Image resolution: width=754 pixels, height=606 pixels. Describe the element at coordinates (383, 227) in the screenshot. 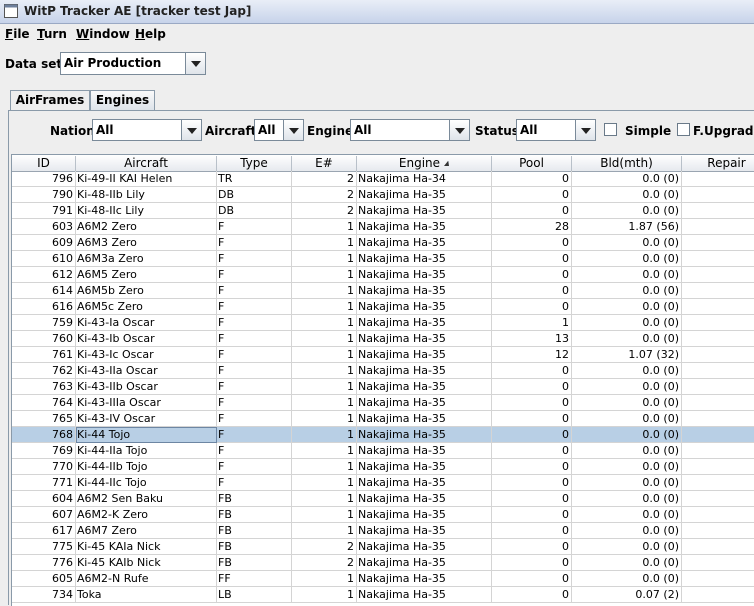

I see `table-row: 603 A6M2 Zero F 1 Nakajima Ha-35 28 1.87 (56)` at that location.